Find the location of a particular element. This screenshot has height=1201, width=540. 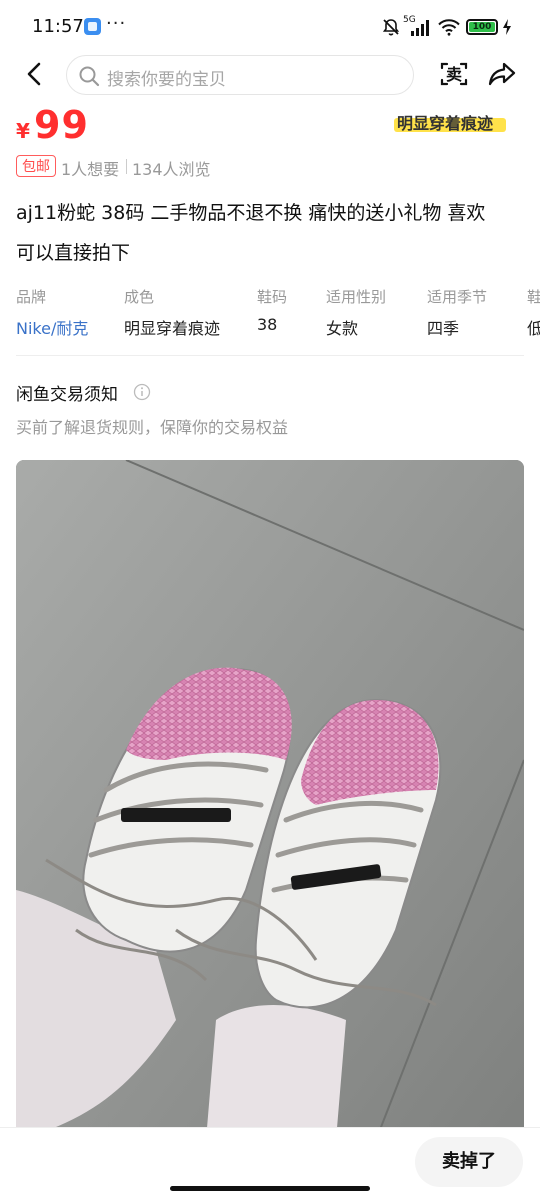

search-icon is located at coordinates (89, 76).